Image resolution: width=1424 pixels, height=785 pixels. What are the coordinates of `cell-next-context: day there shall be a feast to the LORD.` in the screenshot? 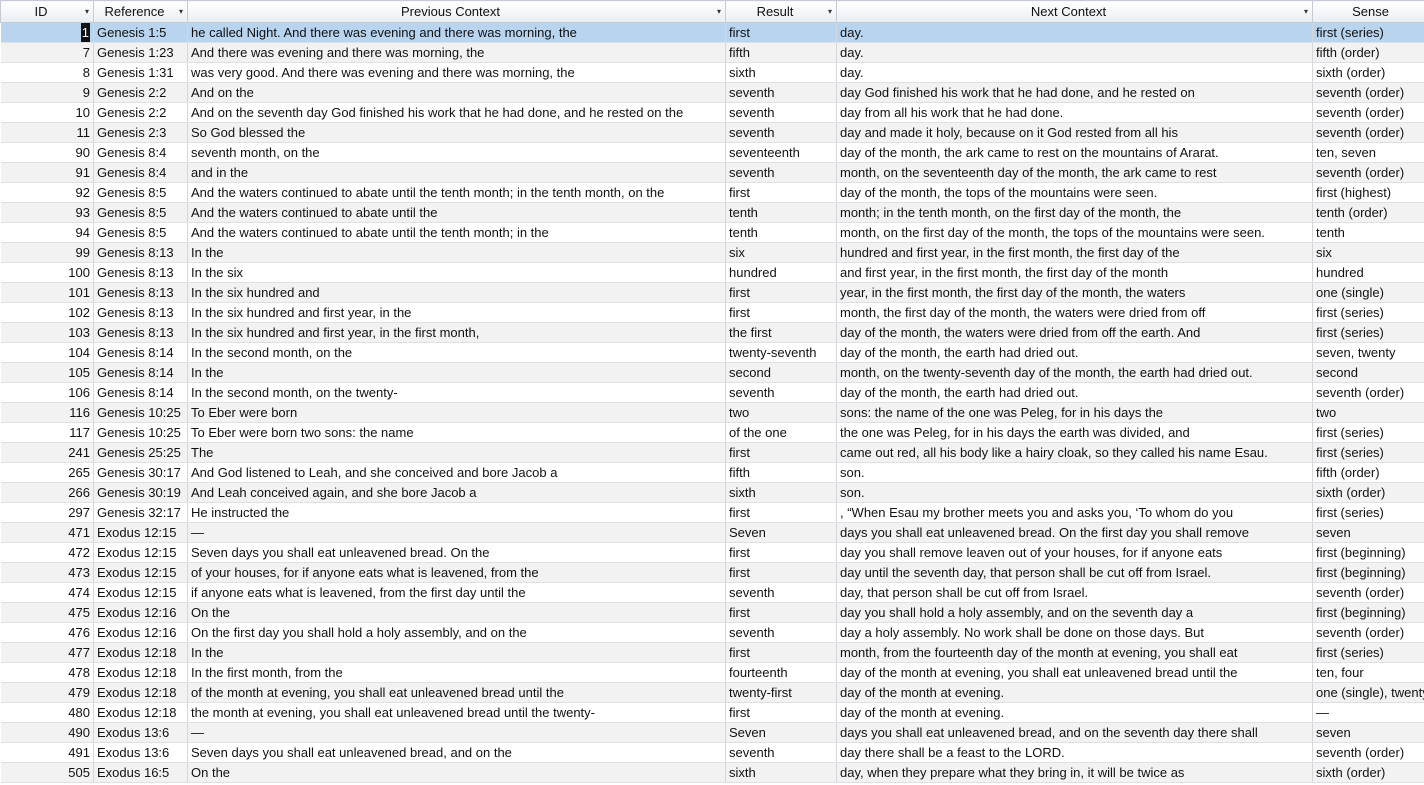 It's located at (1074, 752).